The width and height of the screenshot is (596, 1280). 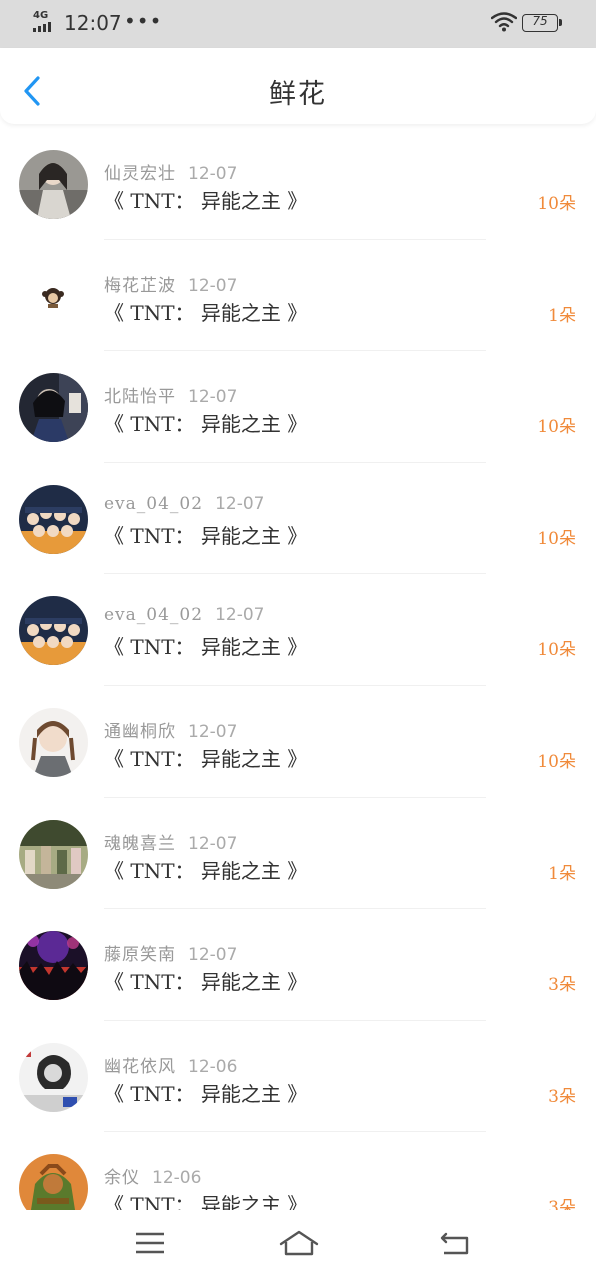 What do you see at coordinates (140, 731) in the screenshot?
I see `user-name: 通幽桐欣` at bounding box center [140, 731].